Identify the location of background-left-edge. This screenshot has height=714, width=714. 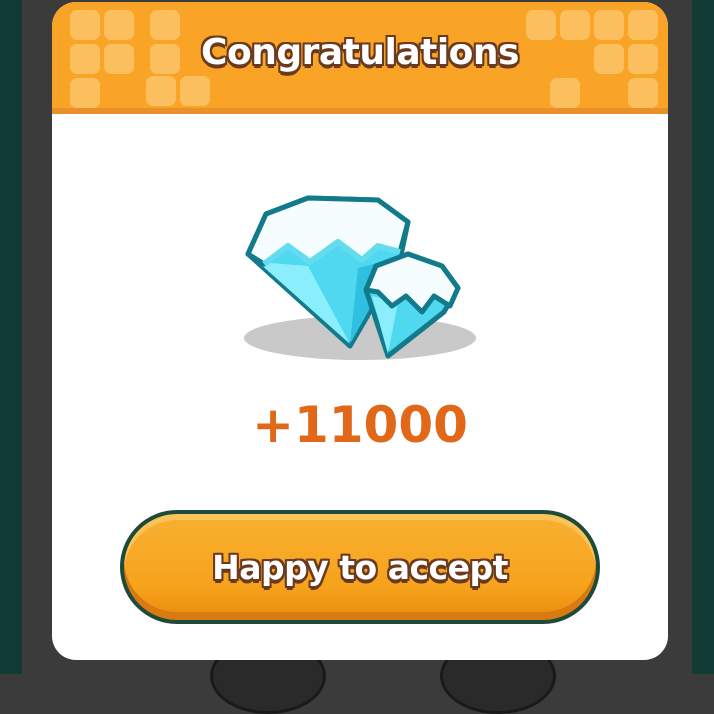
(11, 337).